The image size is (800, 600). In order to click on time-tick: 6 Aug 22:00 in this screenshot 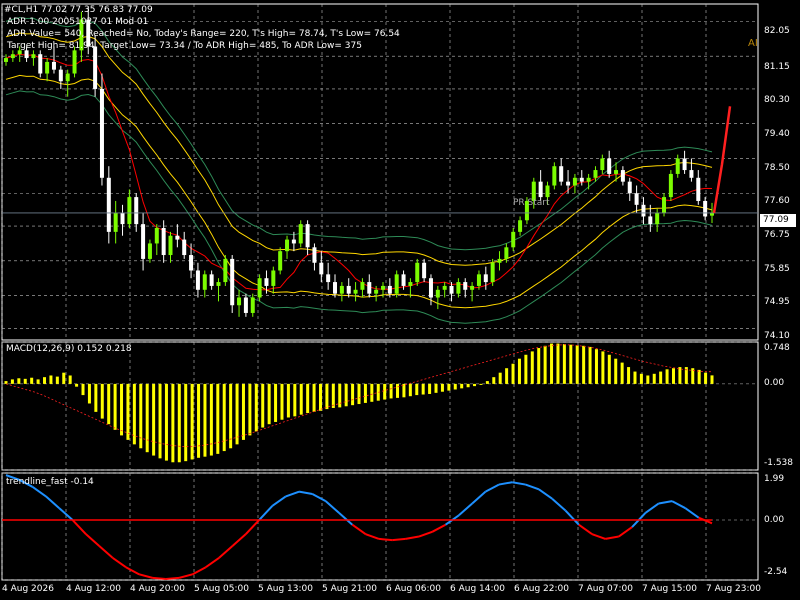, I will do `click(541, 589)`.